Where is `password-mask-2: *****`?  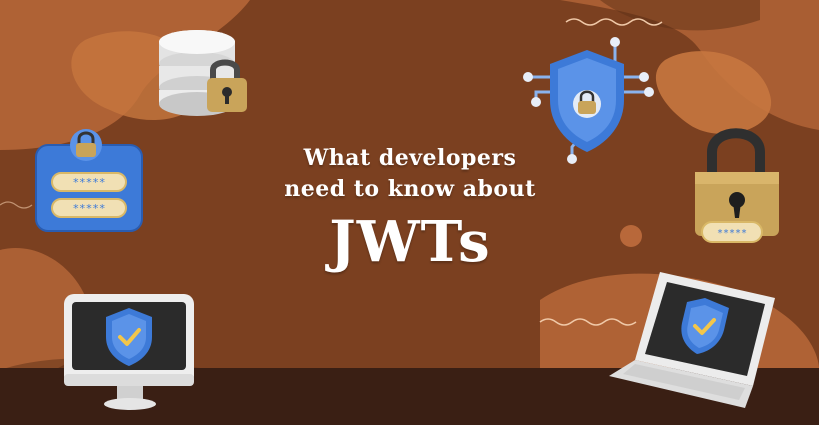 password-mask-2: ***** is located at coordinates (88, 208).